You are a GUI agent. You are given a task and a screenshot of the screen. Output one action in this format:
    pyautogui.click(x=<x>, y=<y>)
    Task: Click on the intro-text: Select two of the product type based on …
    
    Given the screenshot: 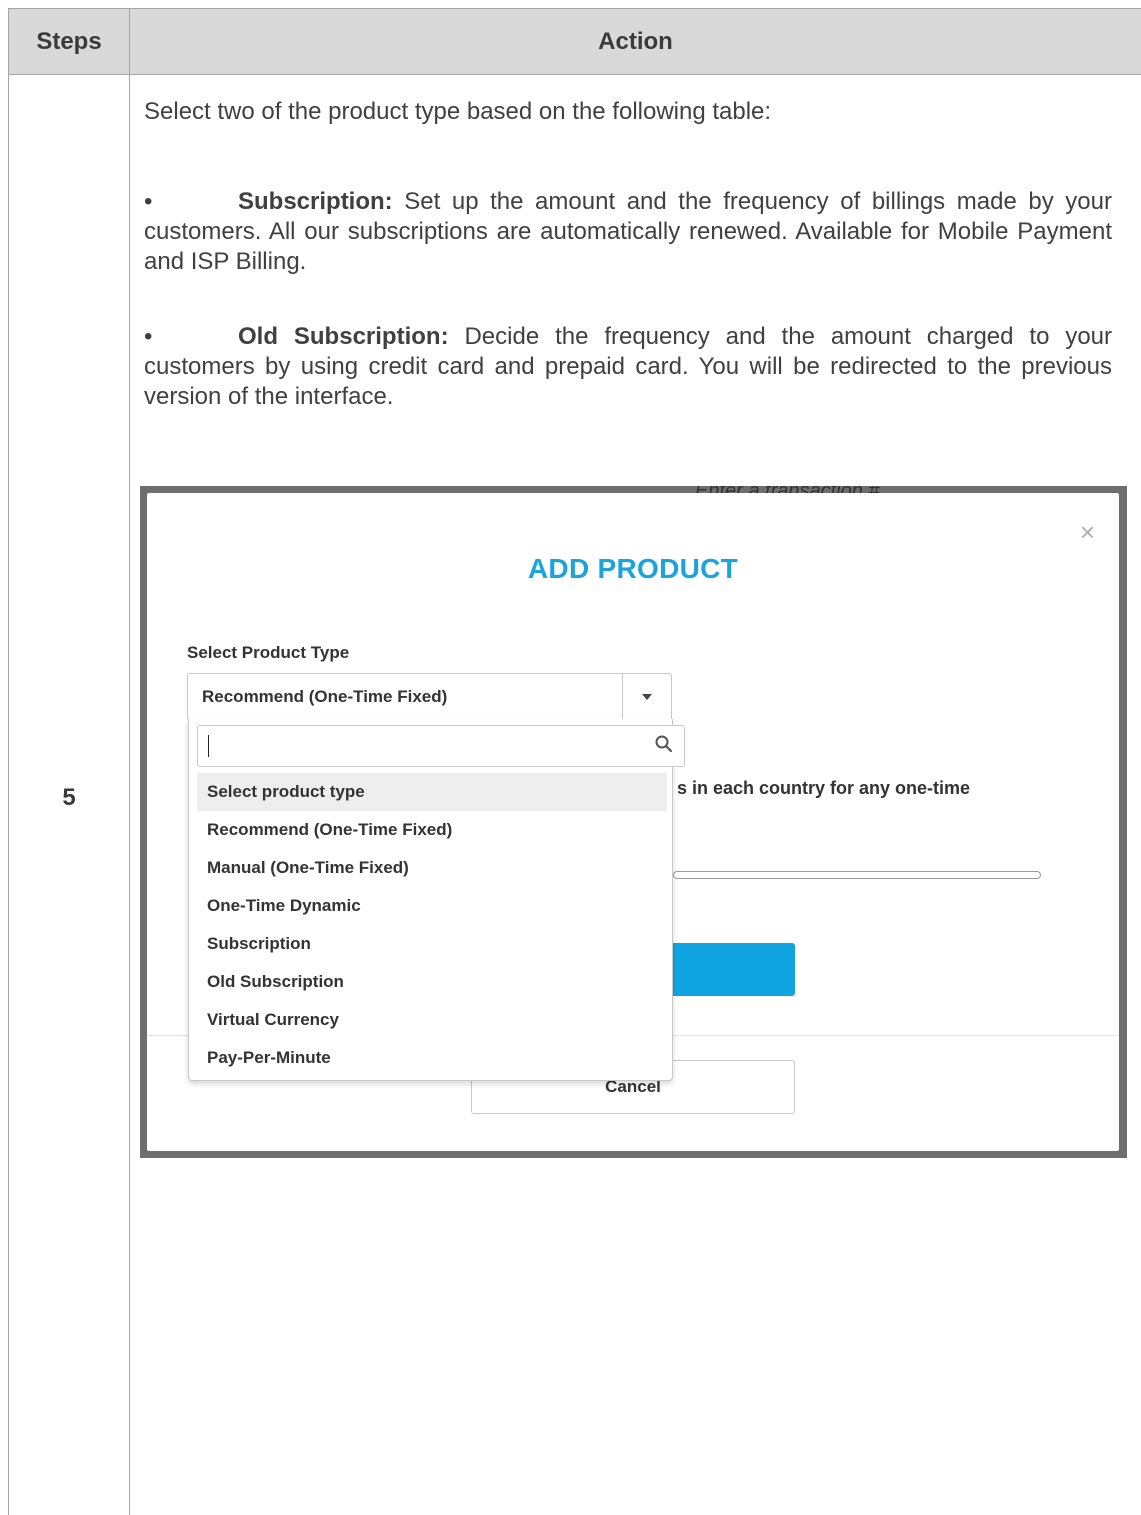 What is the action you would take?
    pyautogui.click(x=458, y=111)
    